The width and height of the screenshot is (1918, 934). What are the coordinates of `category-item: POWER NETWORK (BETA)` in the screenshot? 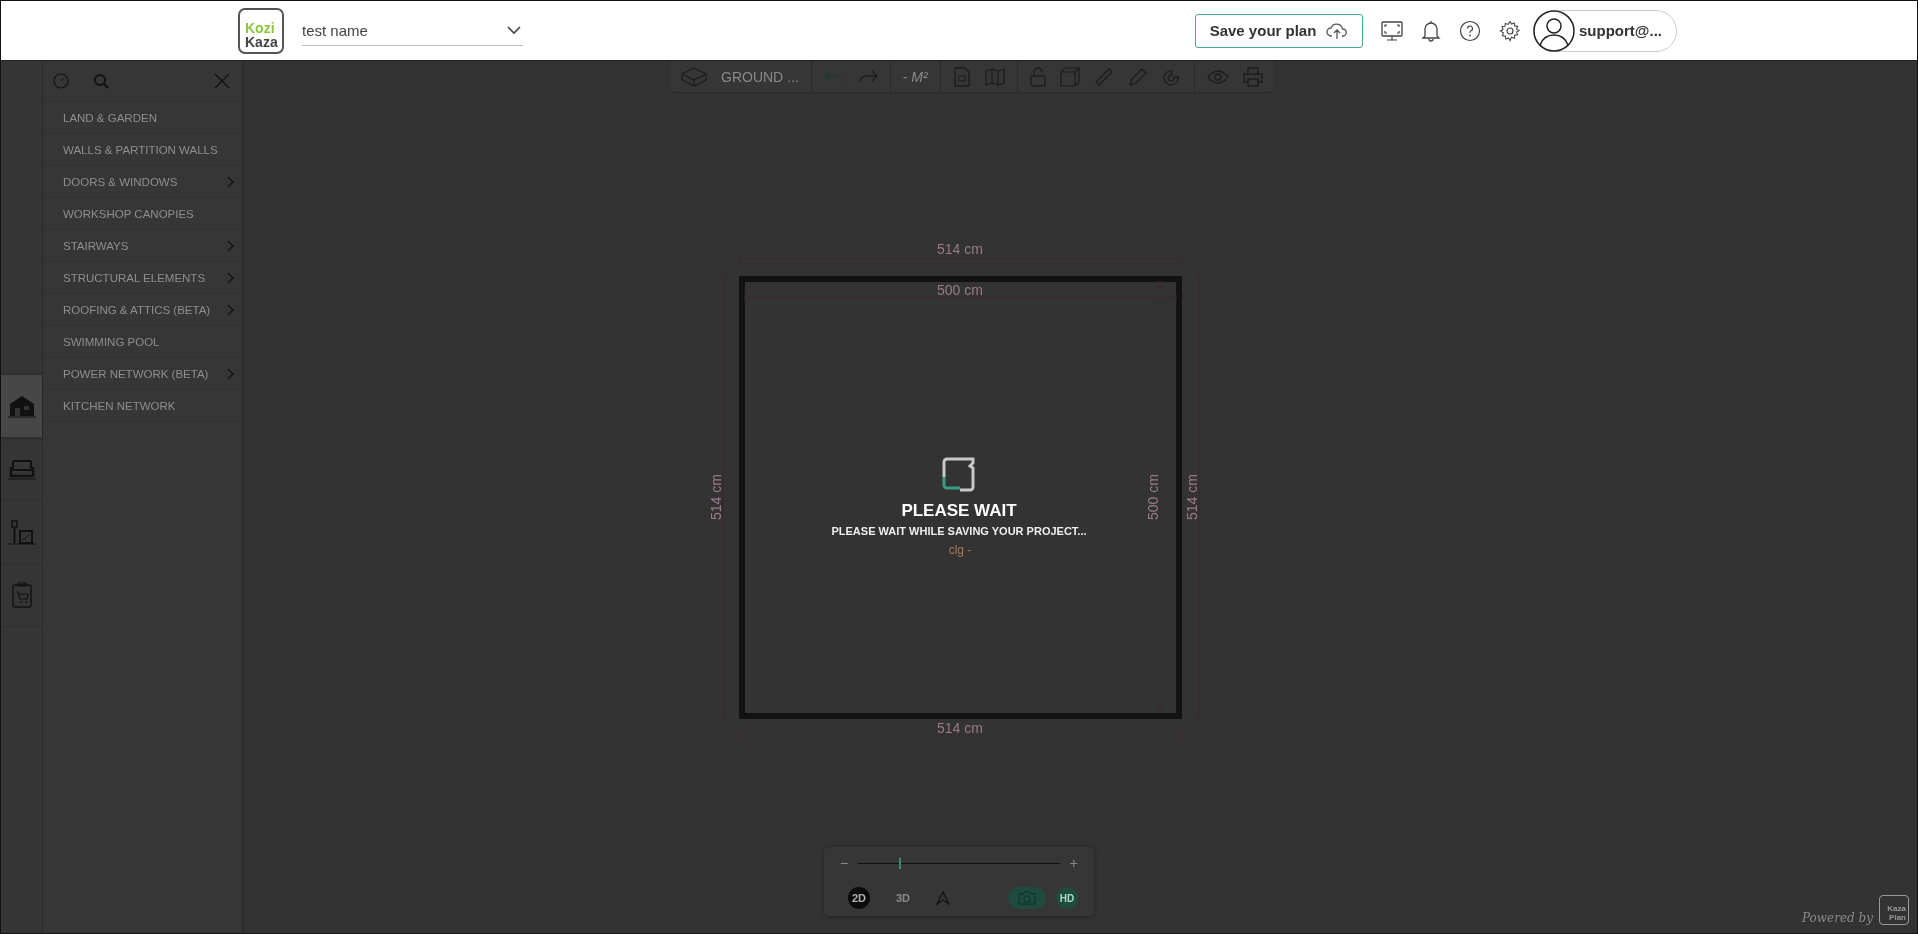 It's located at (142, 374).